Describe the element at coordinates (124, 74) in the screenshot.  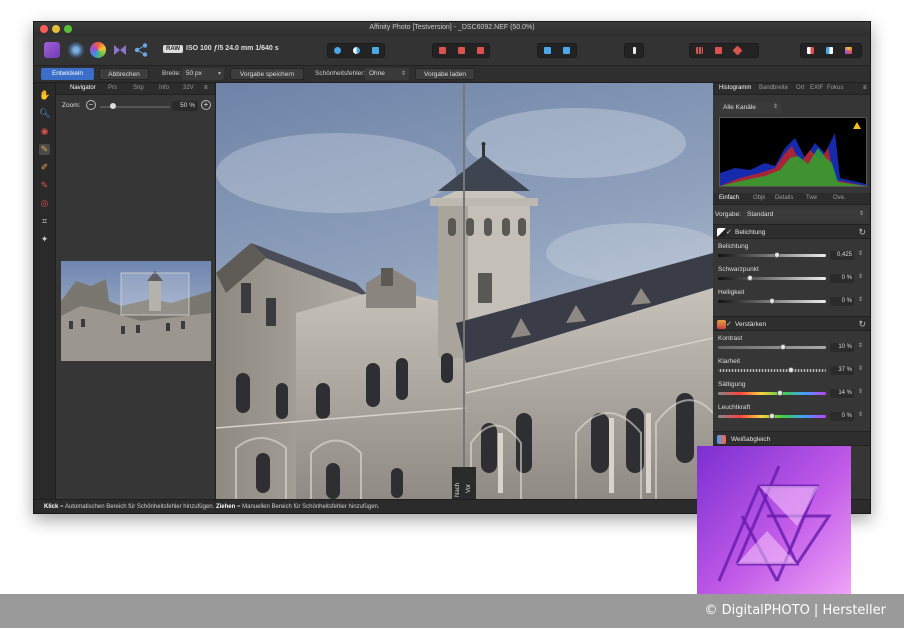
I see `cancel-button: Abbrechen` at that location.